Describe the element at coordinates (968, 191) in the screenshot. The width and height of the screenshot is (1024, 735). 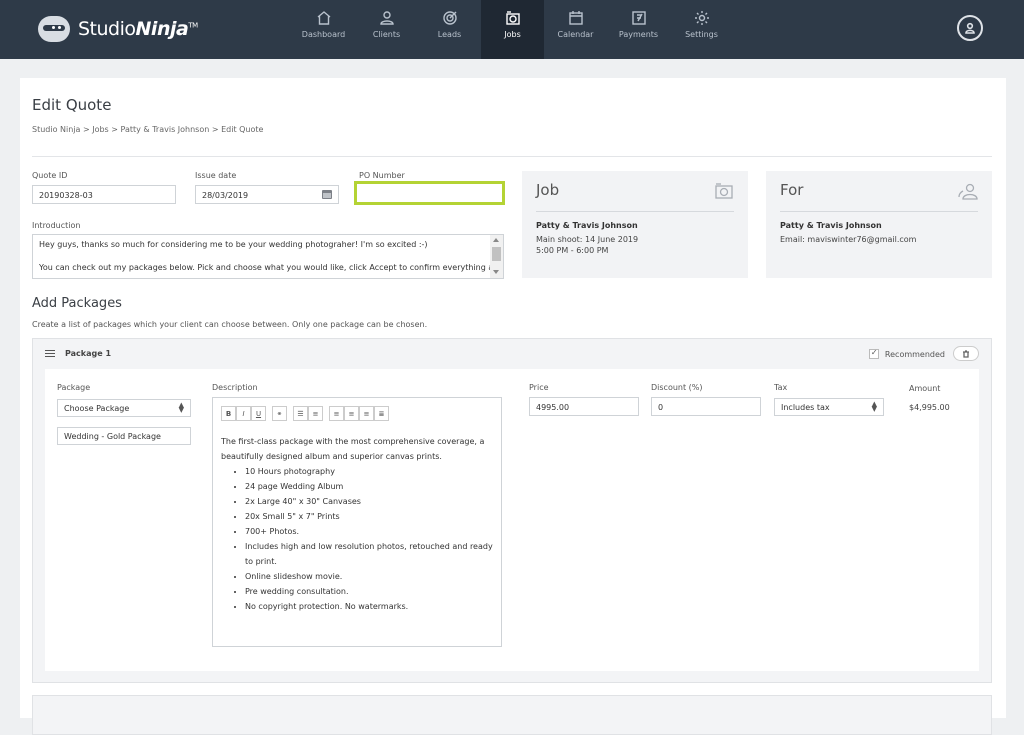
I see `users-icon` at that location.